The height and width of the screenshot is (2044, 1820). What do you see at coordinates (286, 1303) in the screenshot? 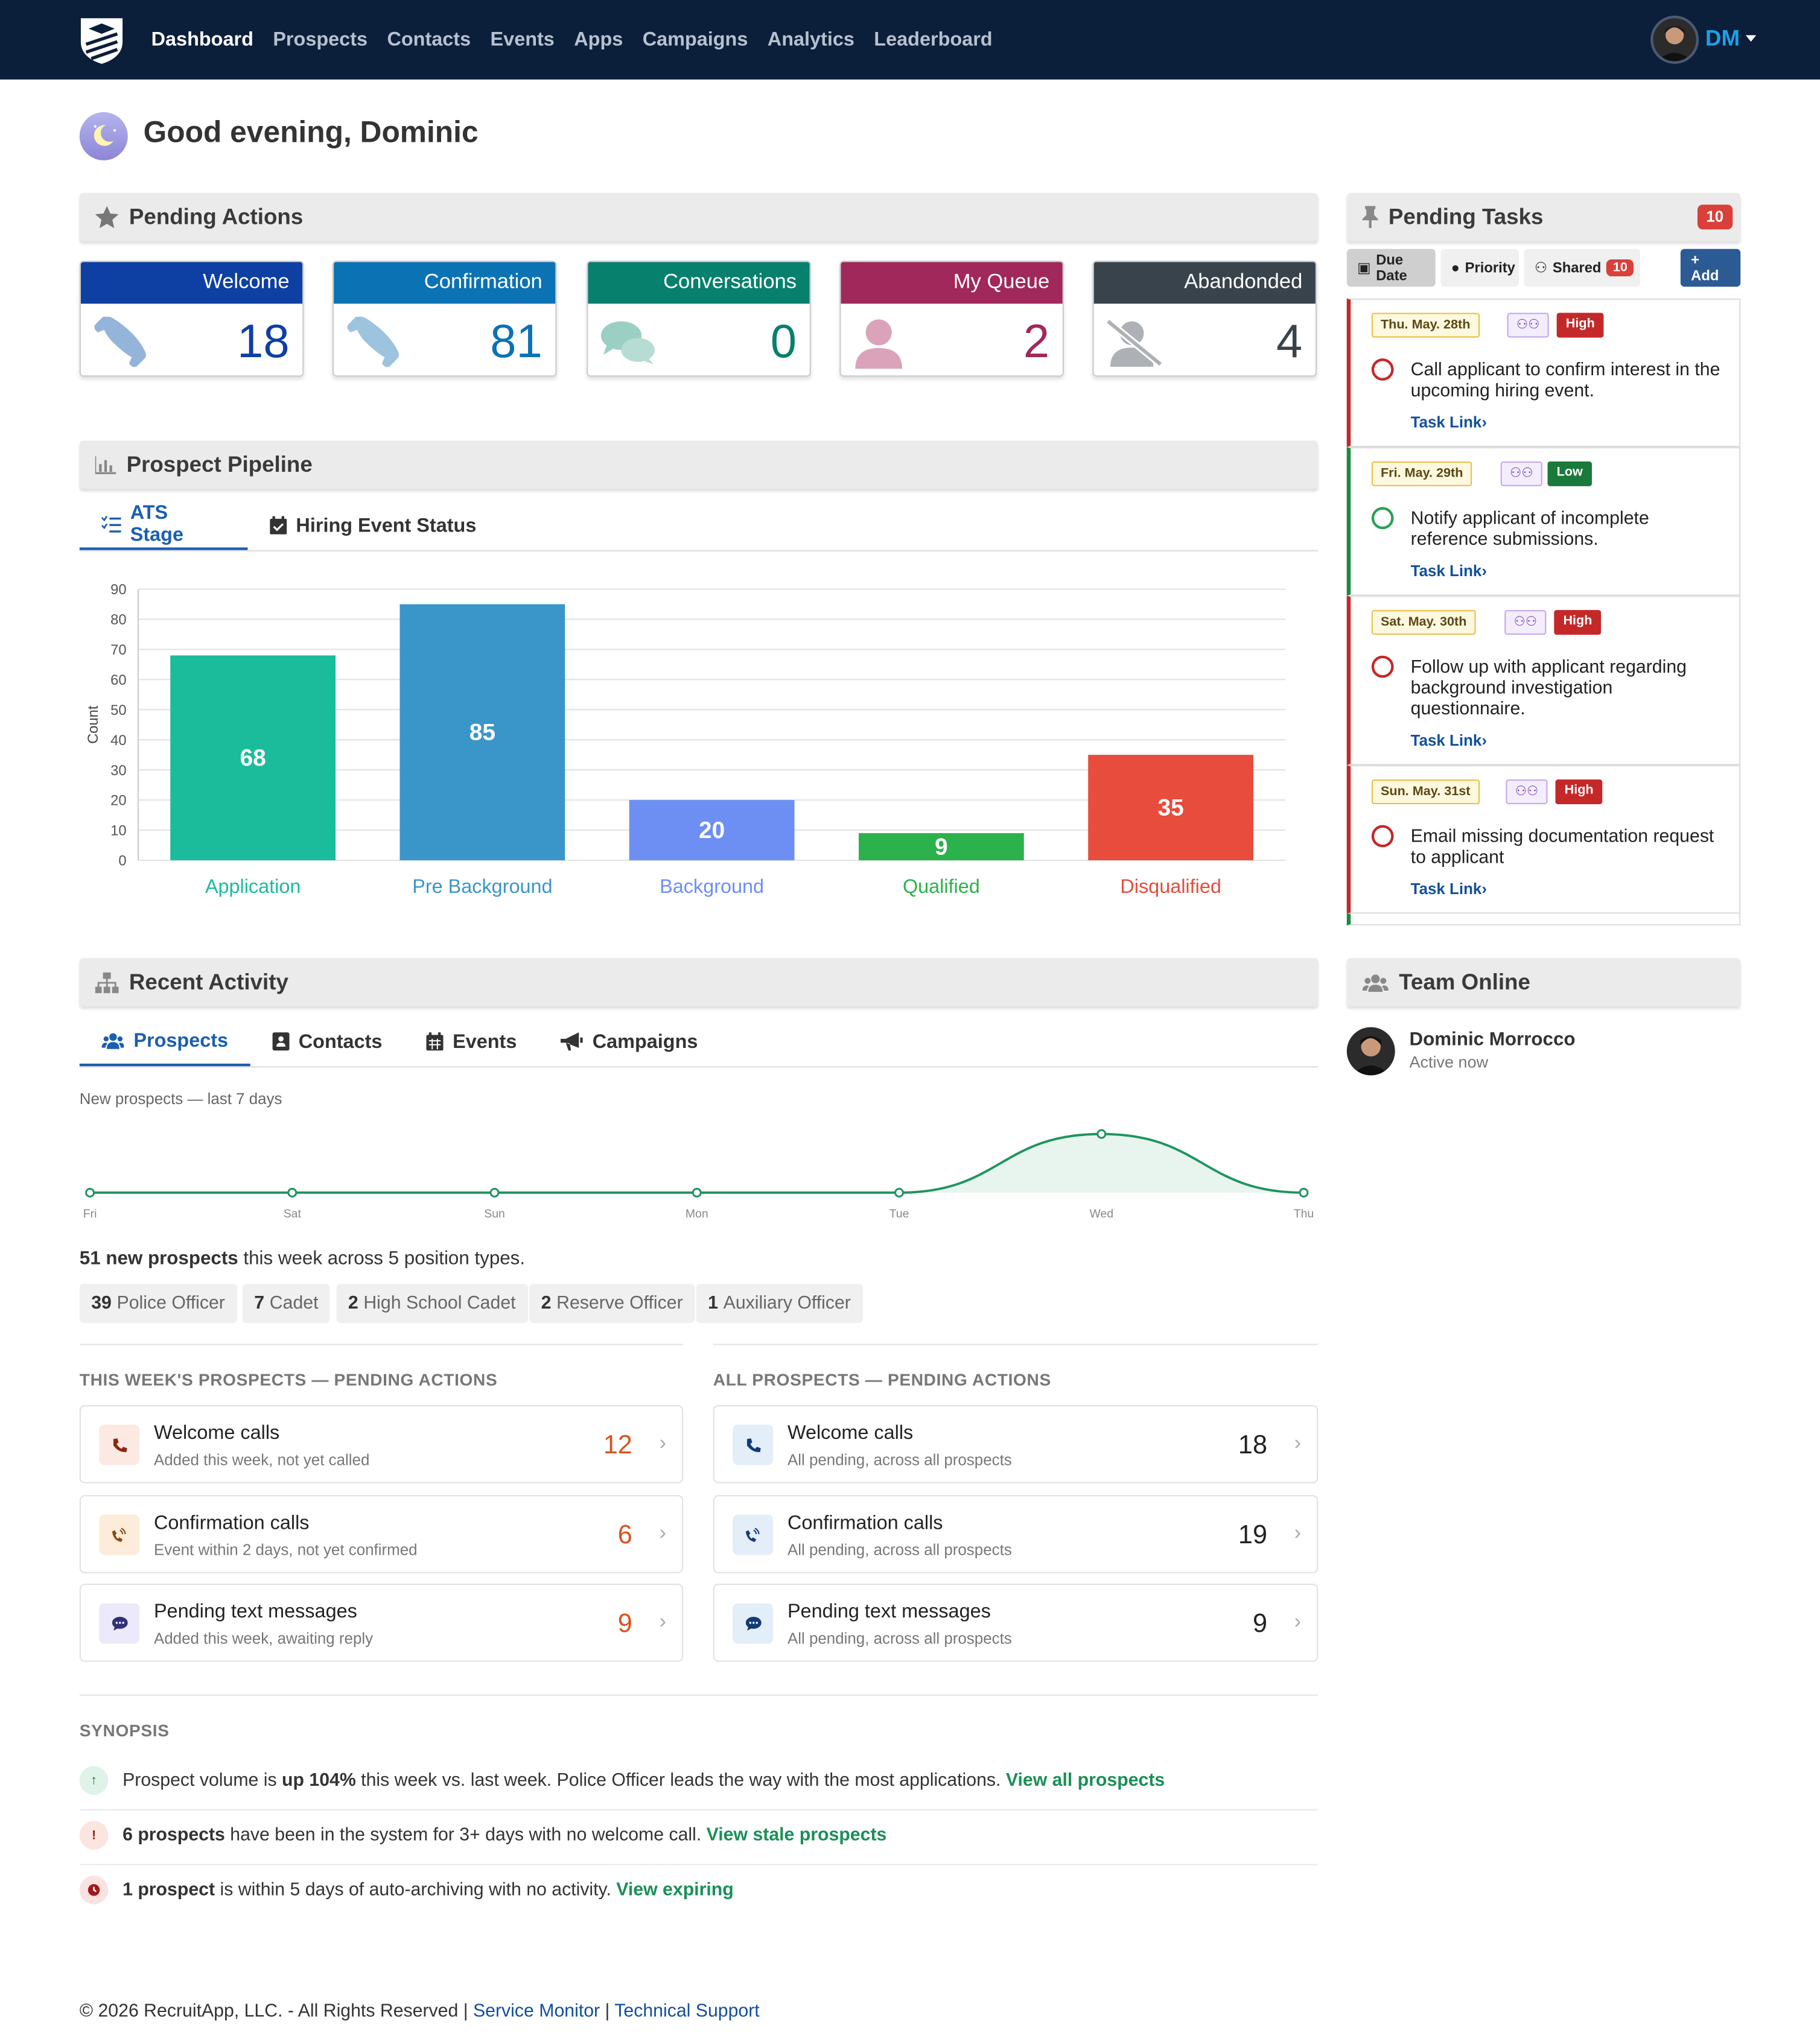
I see `position-pill: 7 Cadet` at bounding box center [286, 1303].